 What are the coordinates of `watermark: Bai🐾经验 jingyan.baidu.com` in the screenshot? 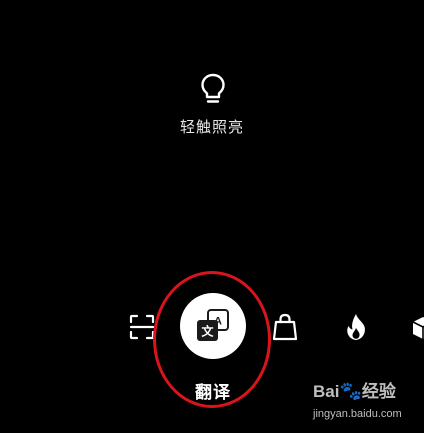 It's located at (367, 402).